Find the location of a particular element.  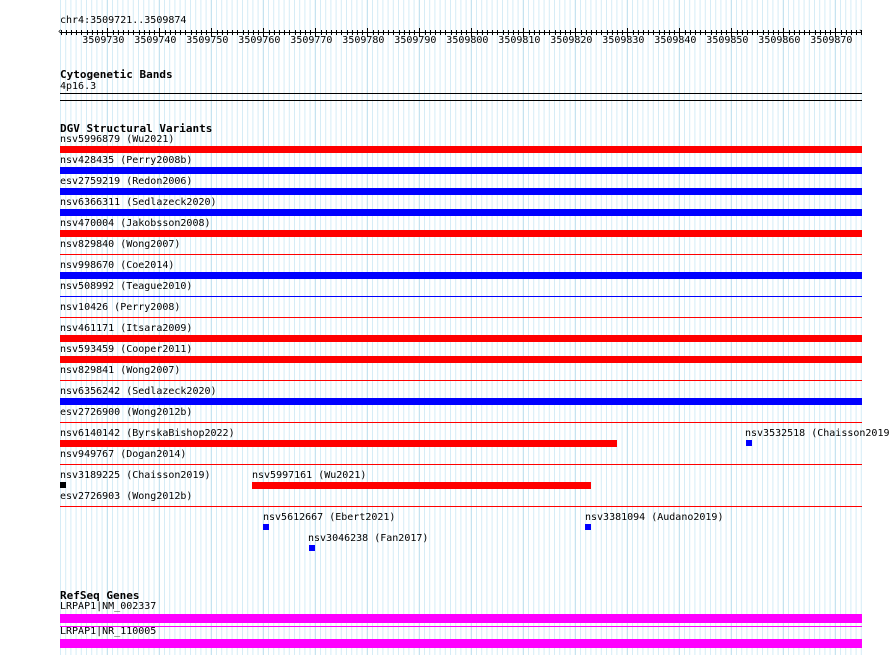

cytoband-label: 4p16.3 is located at coordinates (78, 87).